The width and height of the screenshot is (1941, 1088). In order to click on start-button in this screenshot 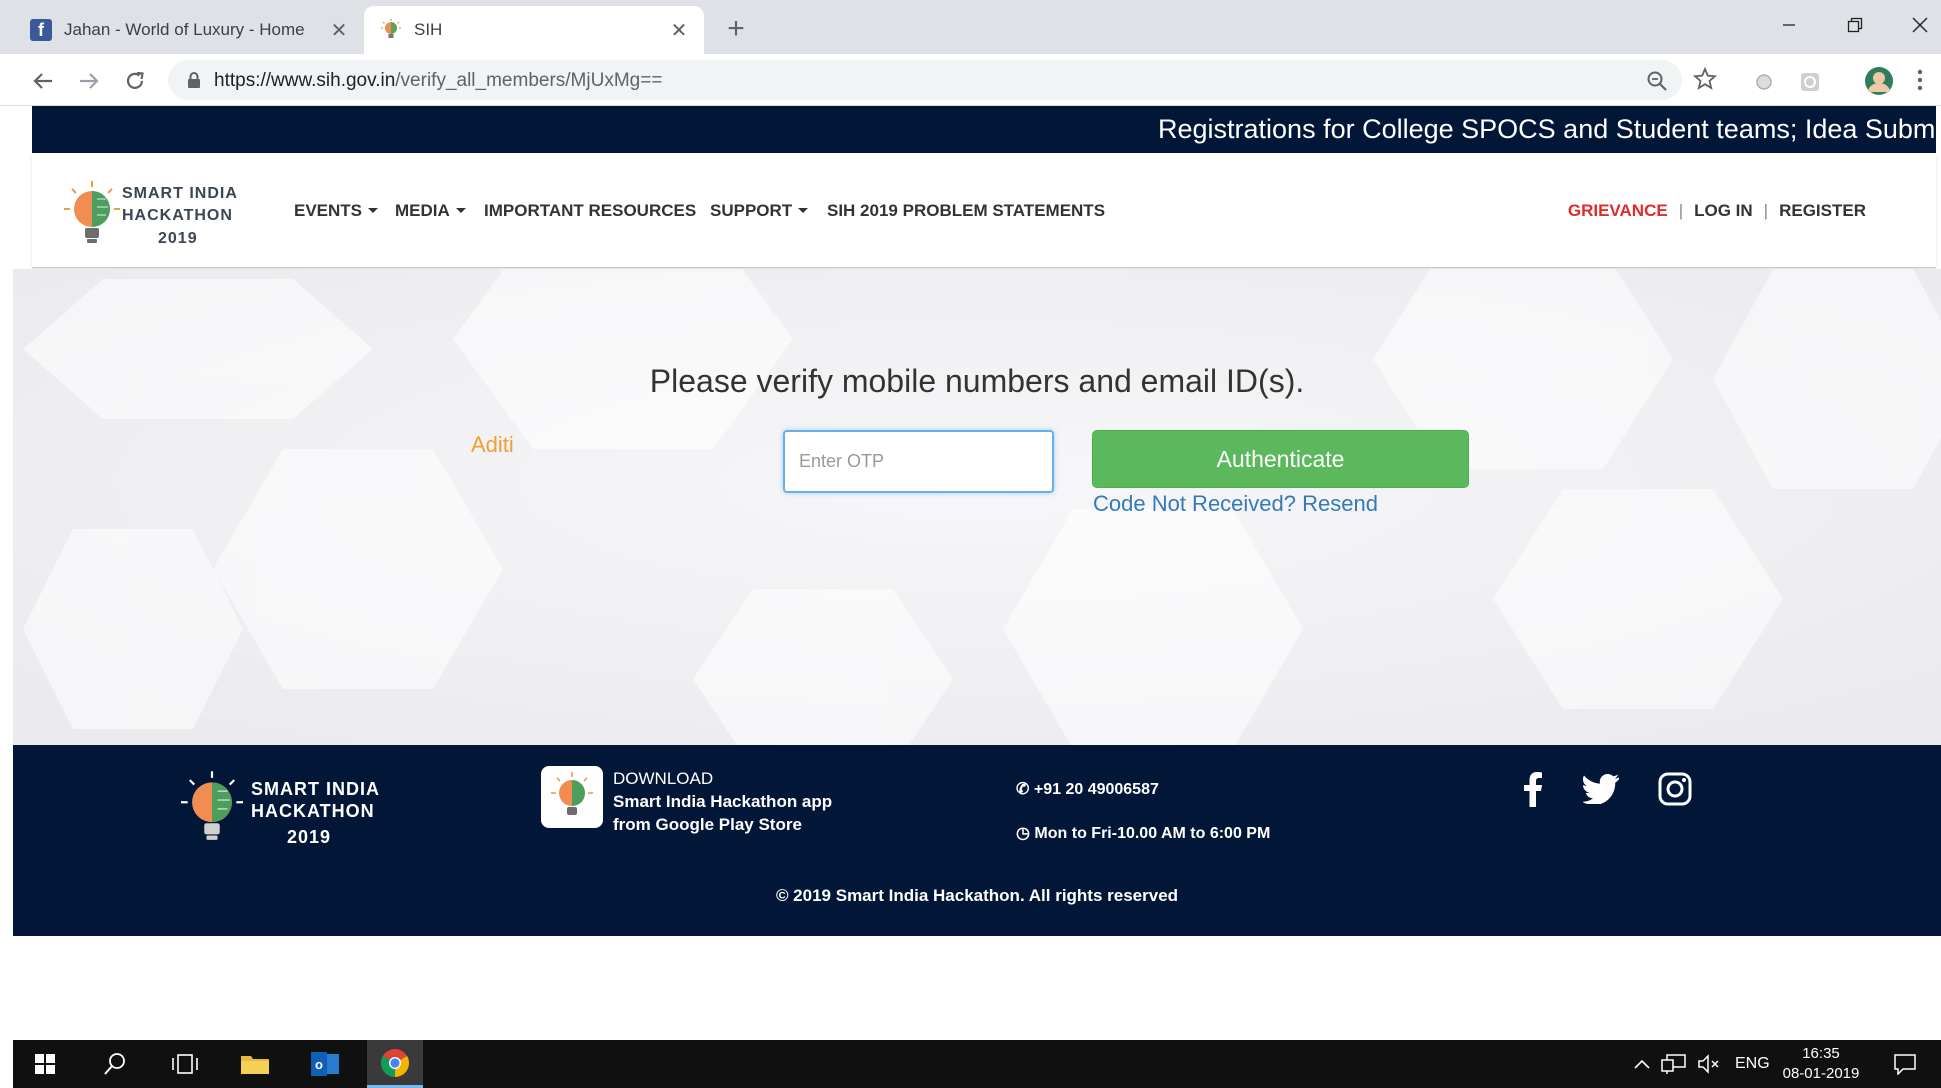, I will do `click(45, 1064)`.